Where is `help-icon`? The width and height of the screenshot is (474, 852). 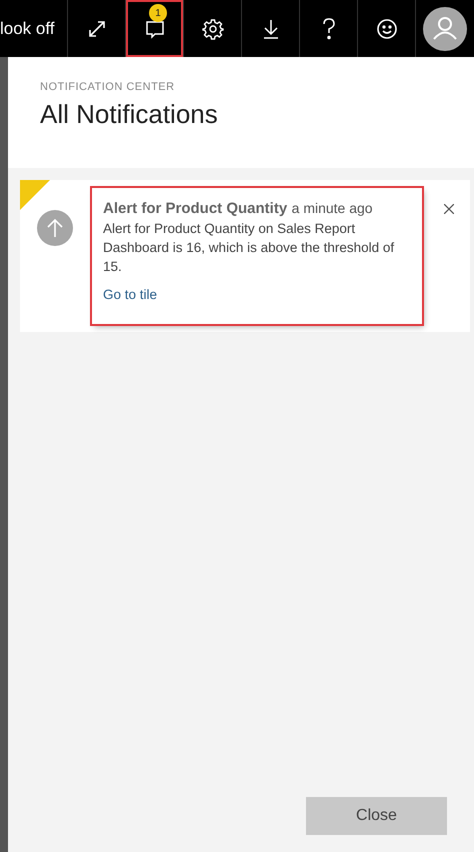 help-icon is located at coordinates (329, 29).